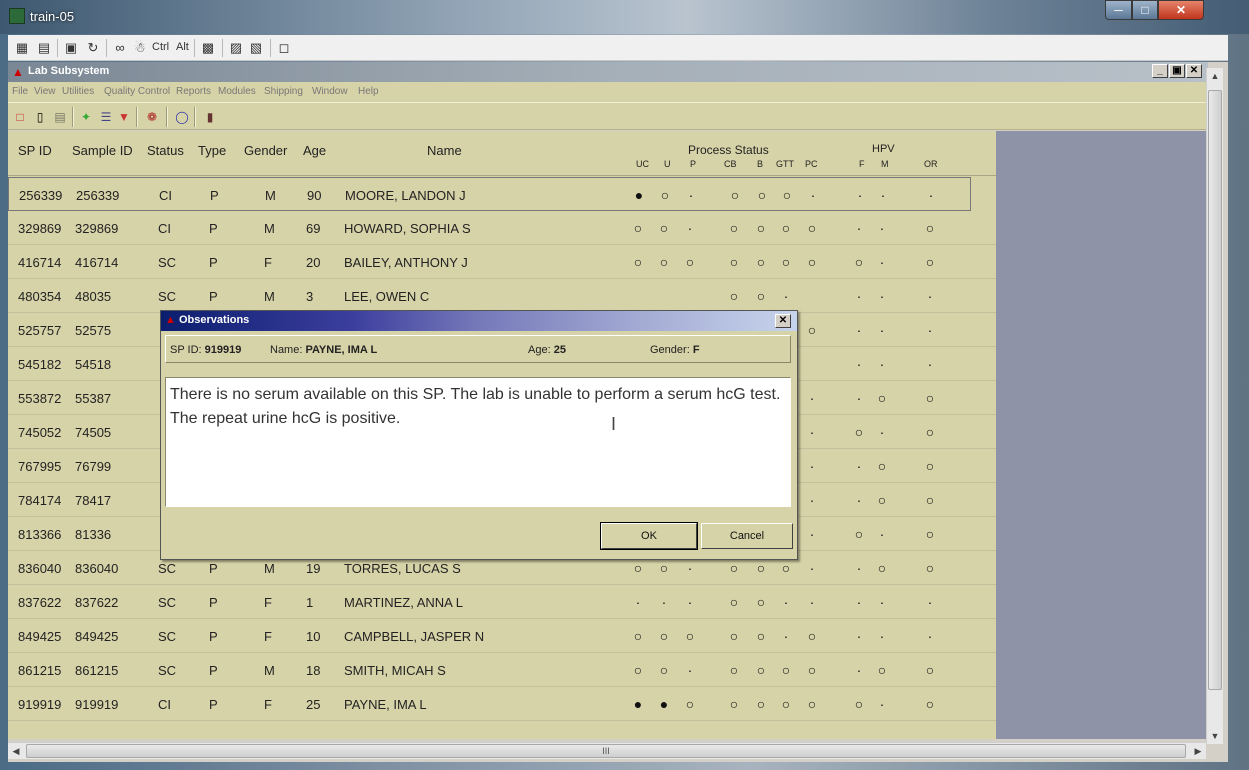 This screenshot has height=770, width=1249. I want to click on screen-icon: ▣, so click(71, 48).